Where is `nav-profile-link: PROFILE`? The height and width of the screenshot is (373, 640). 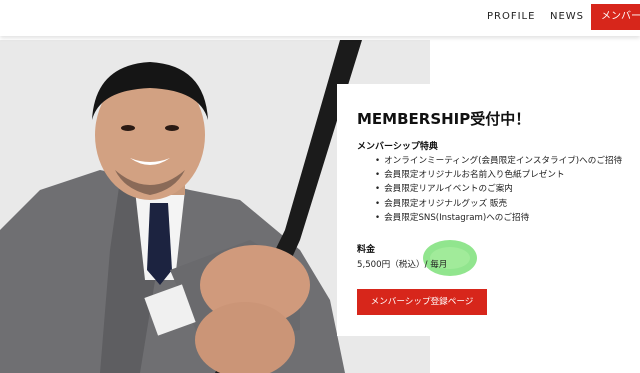 nav-profile-link: PROFILE is located at coordinates (511, 16).